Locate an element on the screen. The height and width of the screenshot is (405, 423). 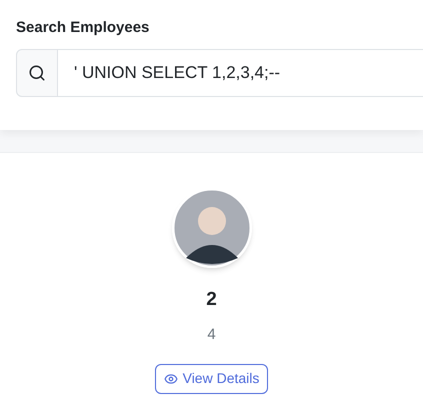
search-field: ' UNION SELECT 1,2,3,4;-- is located at coordinates (240, 72).